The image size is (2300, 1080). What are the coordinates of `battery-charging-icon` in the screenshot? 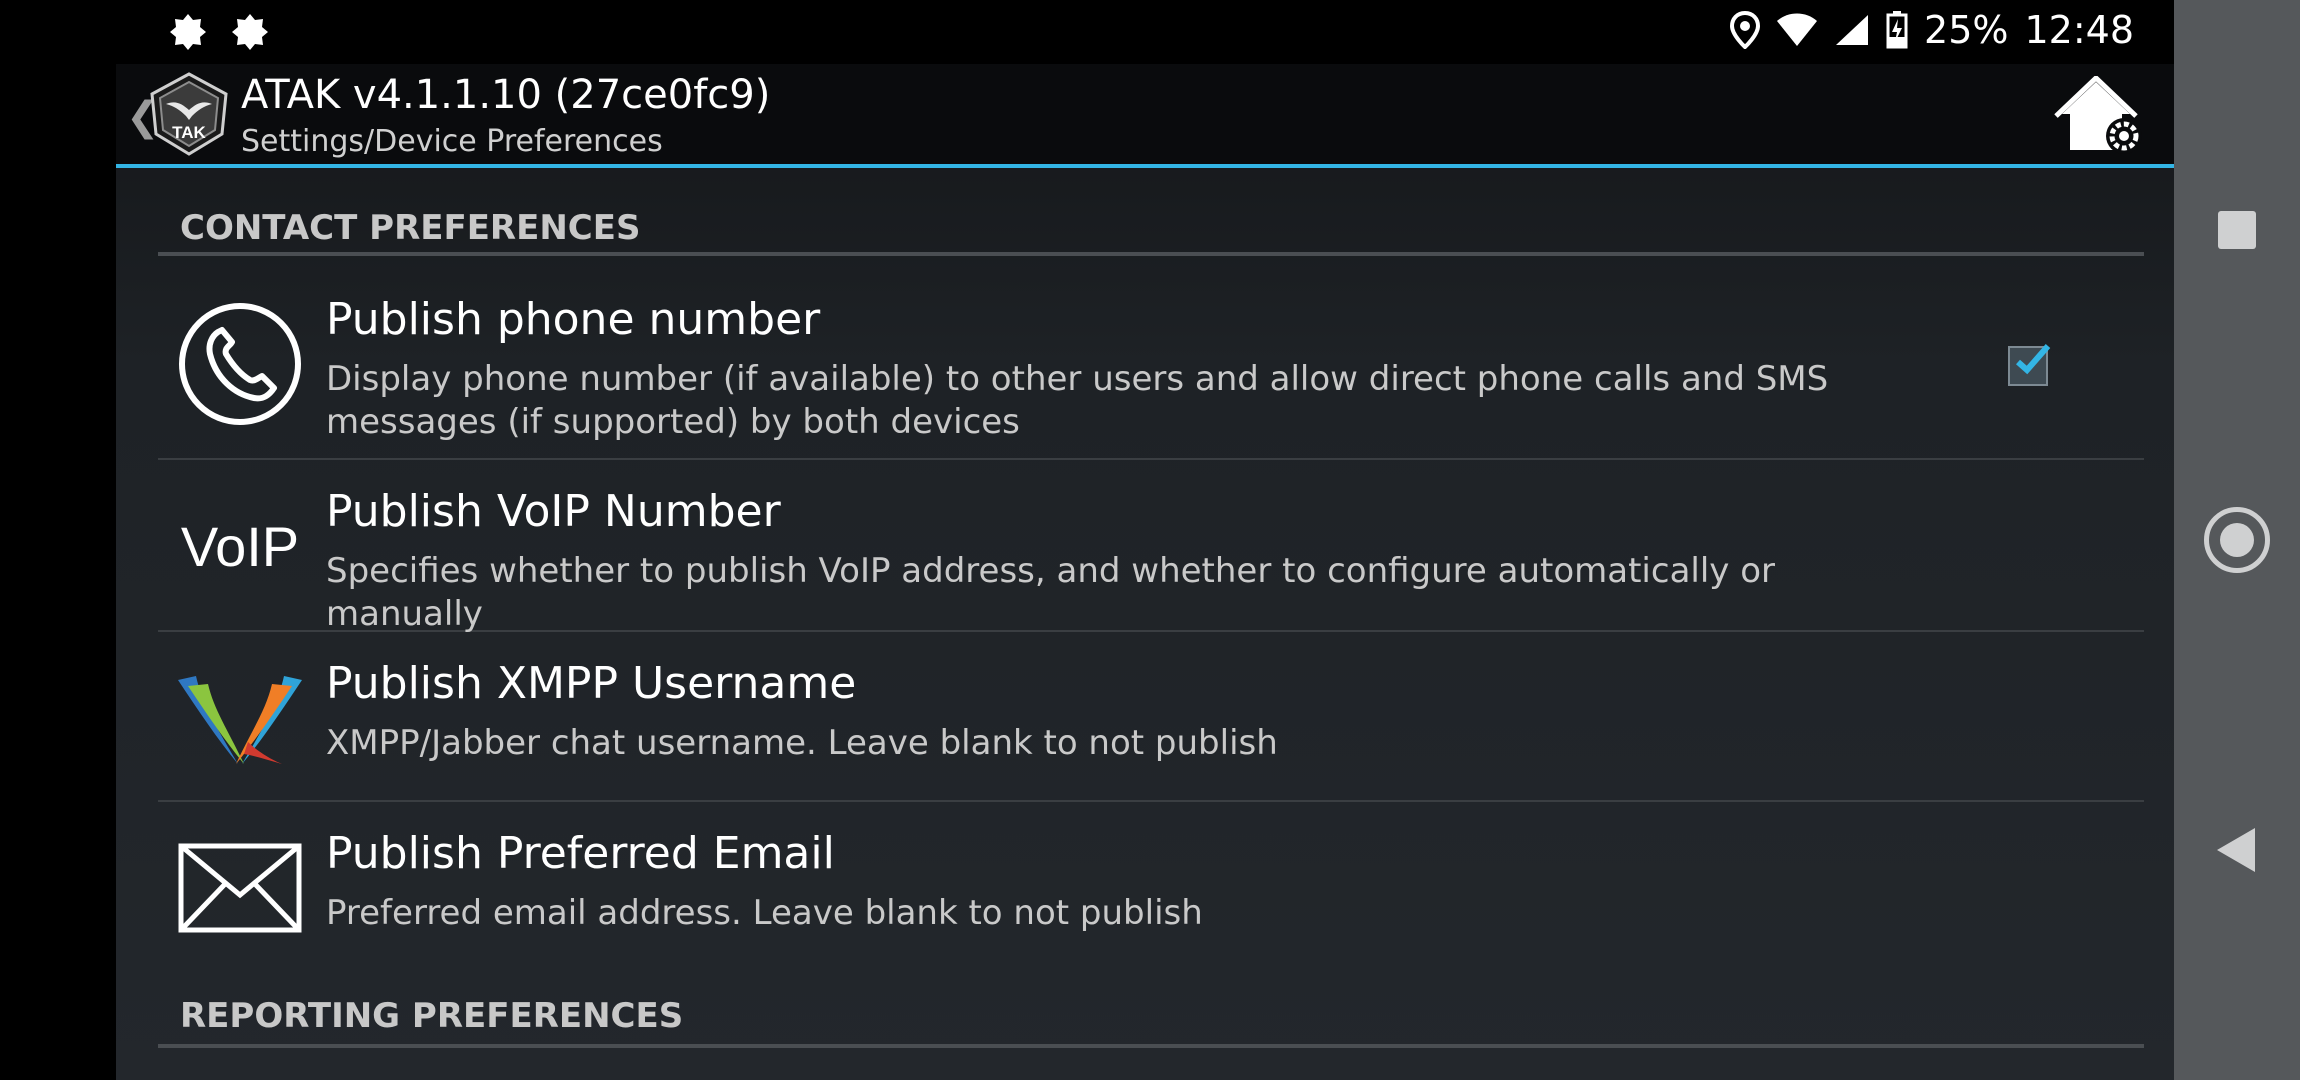 It's located at (1897, 30).